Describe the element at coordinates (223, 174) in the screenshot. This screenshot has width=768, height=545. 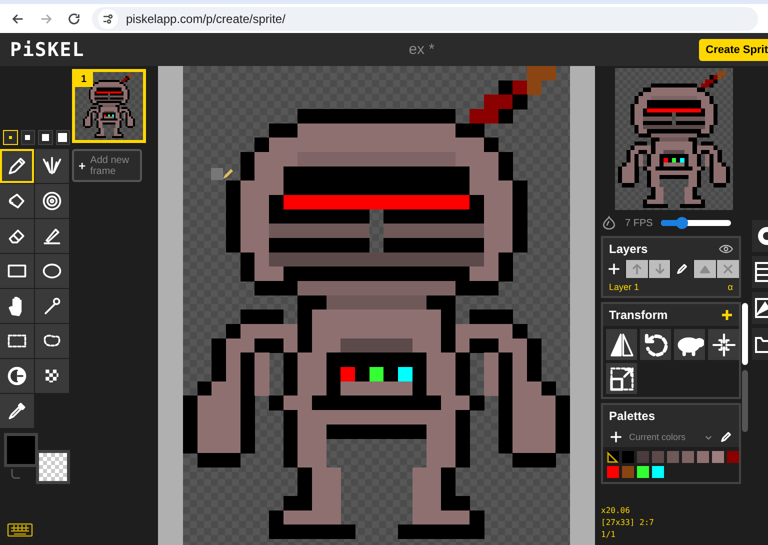
I see `pencil-cursor-icon` at that location.